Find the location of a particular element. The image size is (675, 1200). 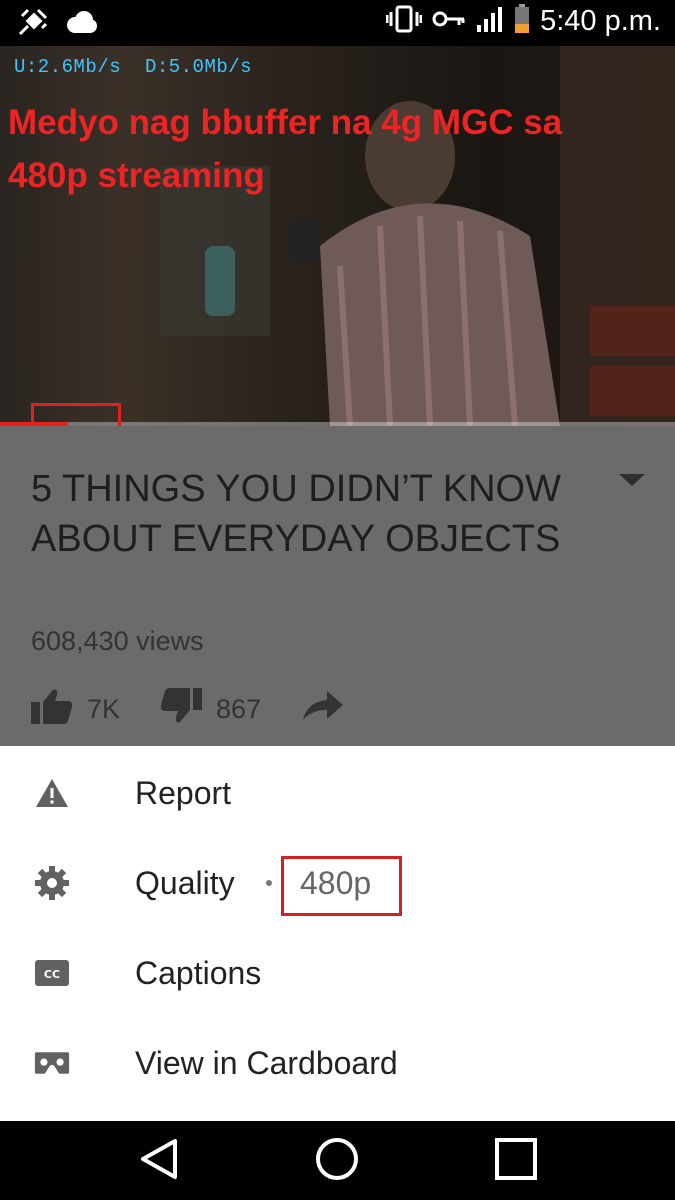

signal-icon is located at coordinates (490, 21).